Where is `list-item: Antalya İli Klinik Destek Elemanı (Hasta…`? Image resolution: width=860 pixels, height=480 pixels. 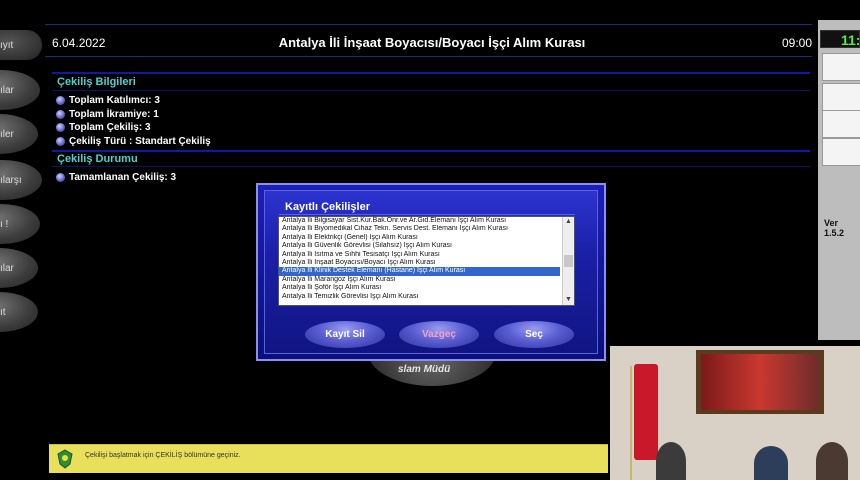
list-item: Antalya İli Klinik Destek Elemanı (Hasta… is located at coordinates (419, 271).